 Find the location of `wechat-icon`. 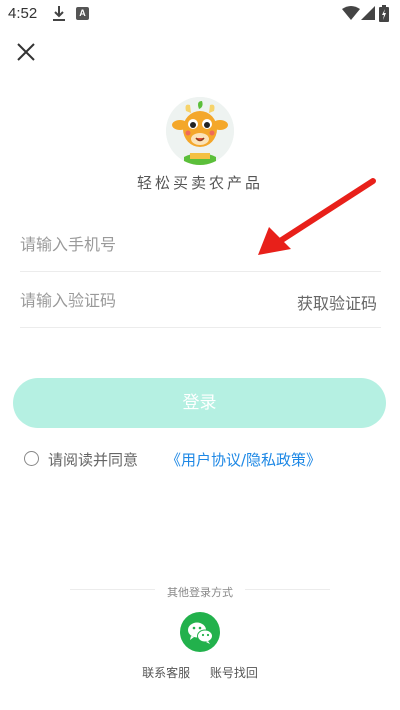

wechat-icon is located at coordinates (200, 633).